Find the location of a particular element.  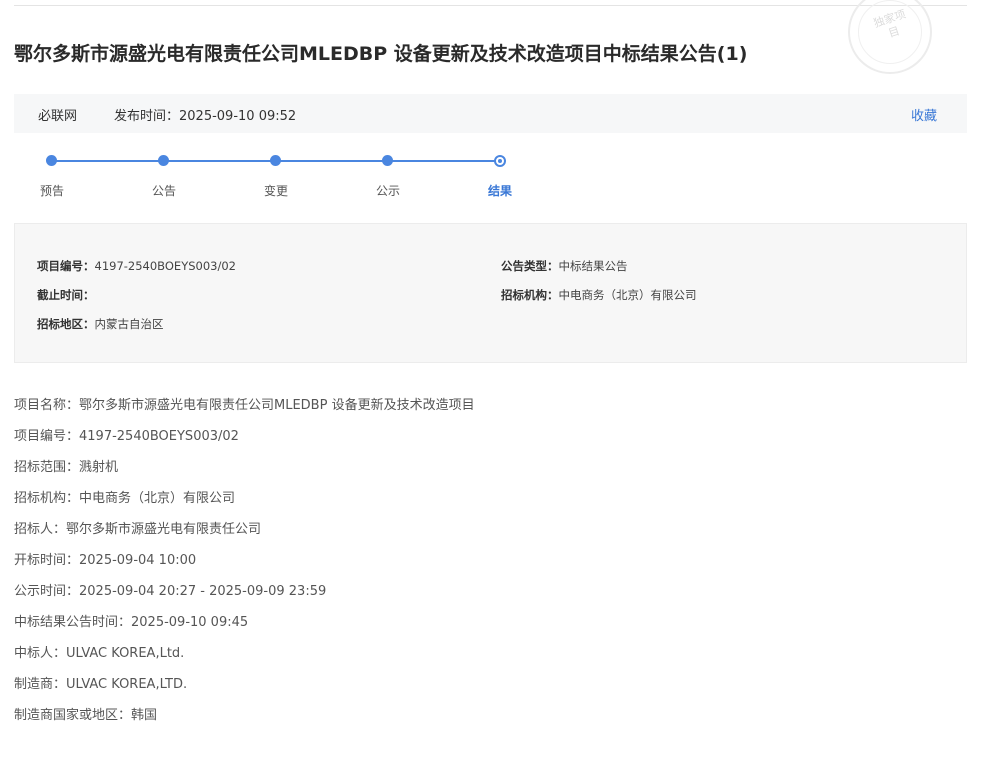

detail-scope: 招标范围：溅射机 is located at coordinates (66, 467).